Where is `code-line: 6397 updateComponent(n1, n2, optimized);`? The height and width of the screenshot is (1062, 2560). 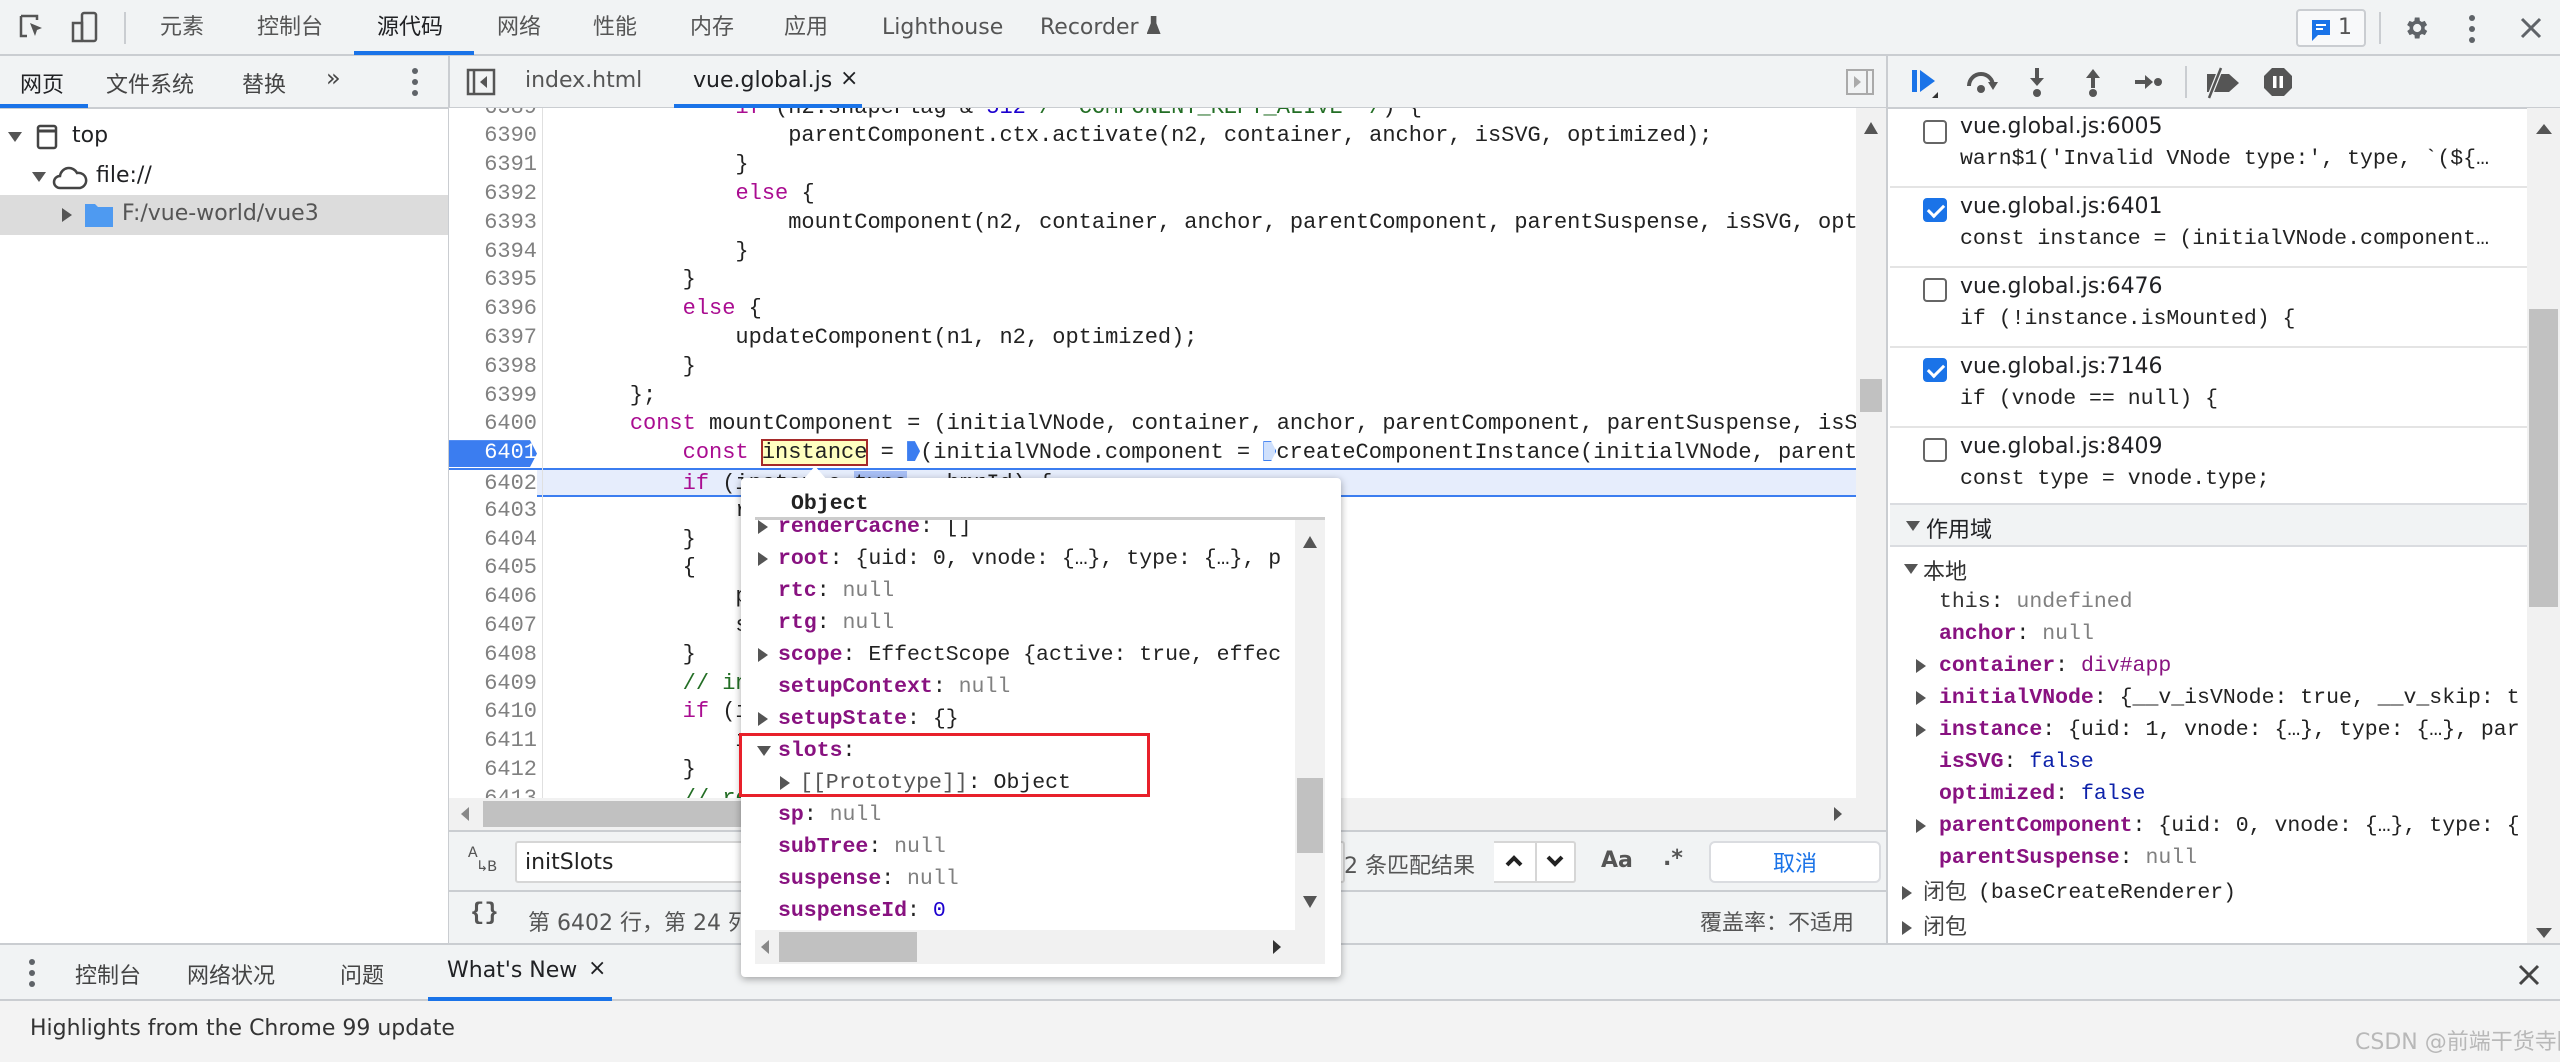 code-line: 6397 updateComponent(n1, n2, optimized); is located at coordinates (1152, 338).